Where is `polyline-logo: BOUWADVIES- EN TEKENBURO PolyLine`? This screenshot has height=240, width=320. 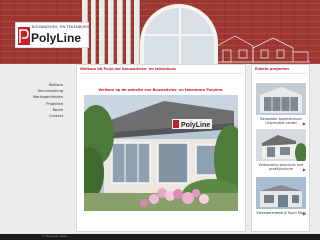 polyline-logo: BOUWADVIES- EN TEKENBURO PolyLine is located at coordinates (52, 35).